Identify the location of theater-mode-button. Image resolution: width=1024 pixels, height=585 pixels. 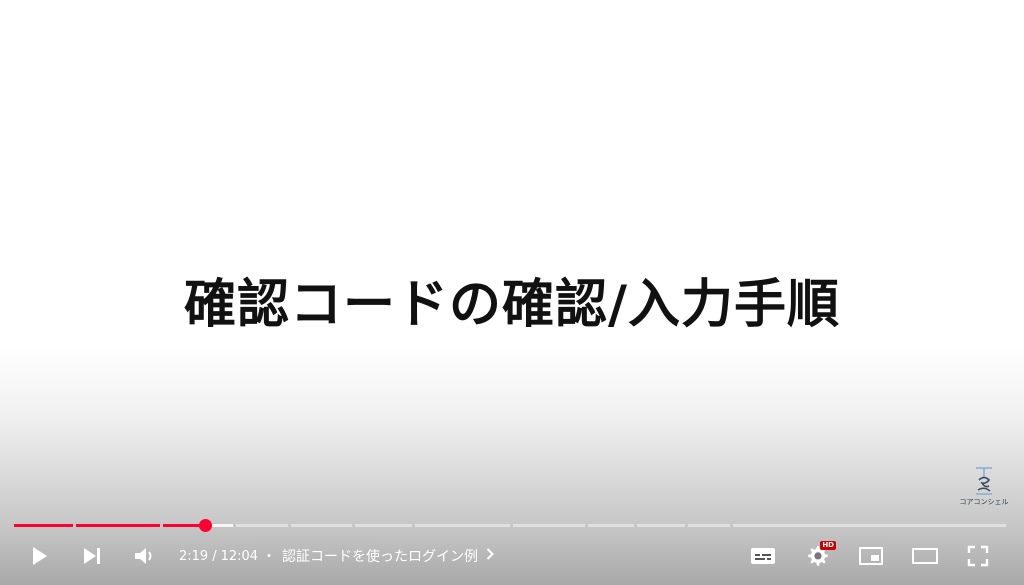
(925, 556).